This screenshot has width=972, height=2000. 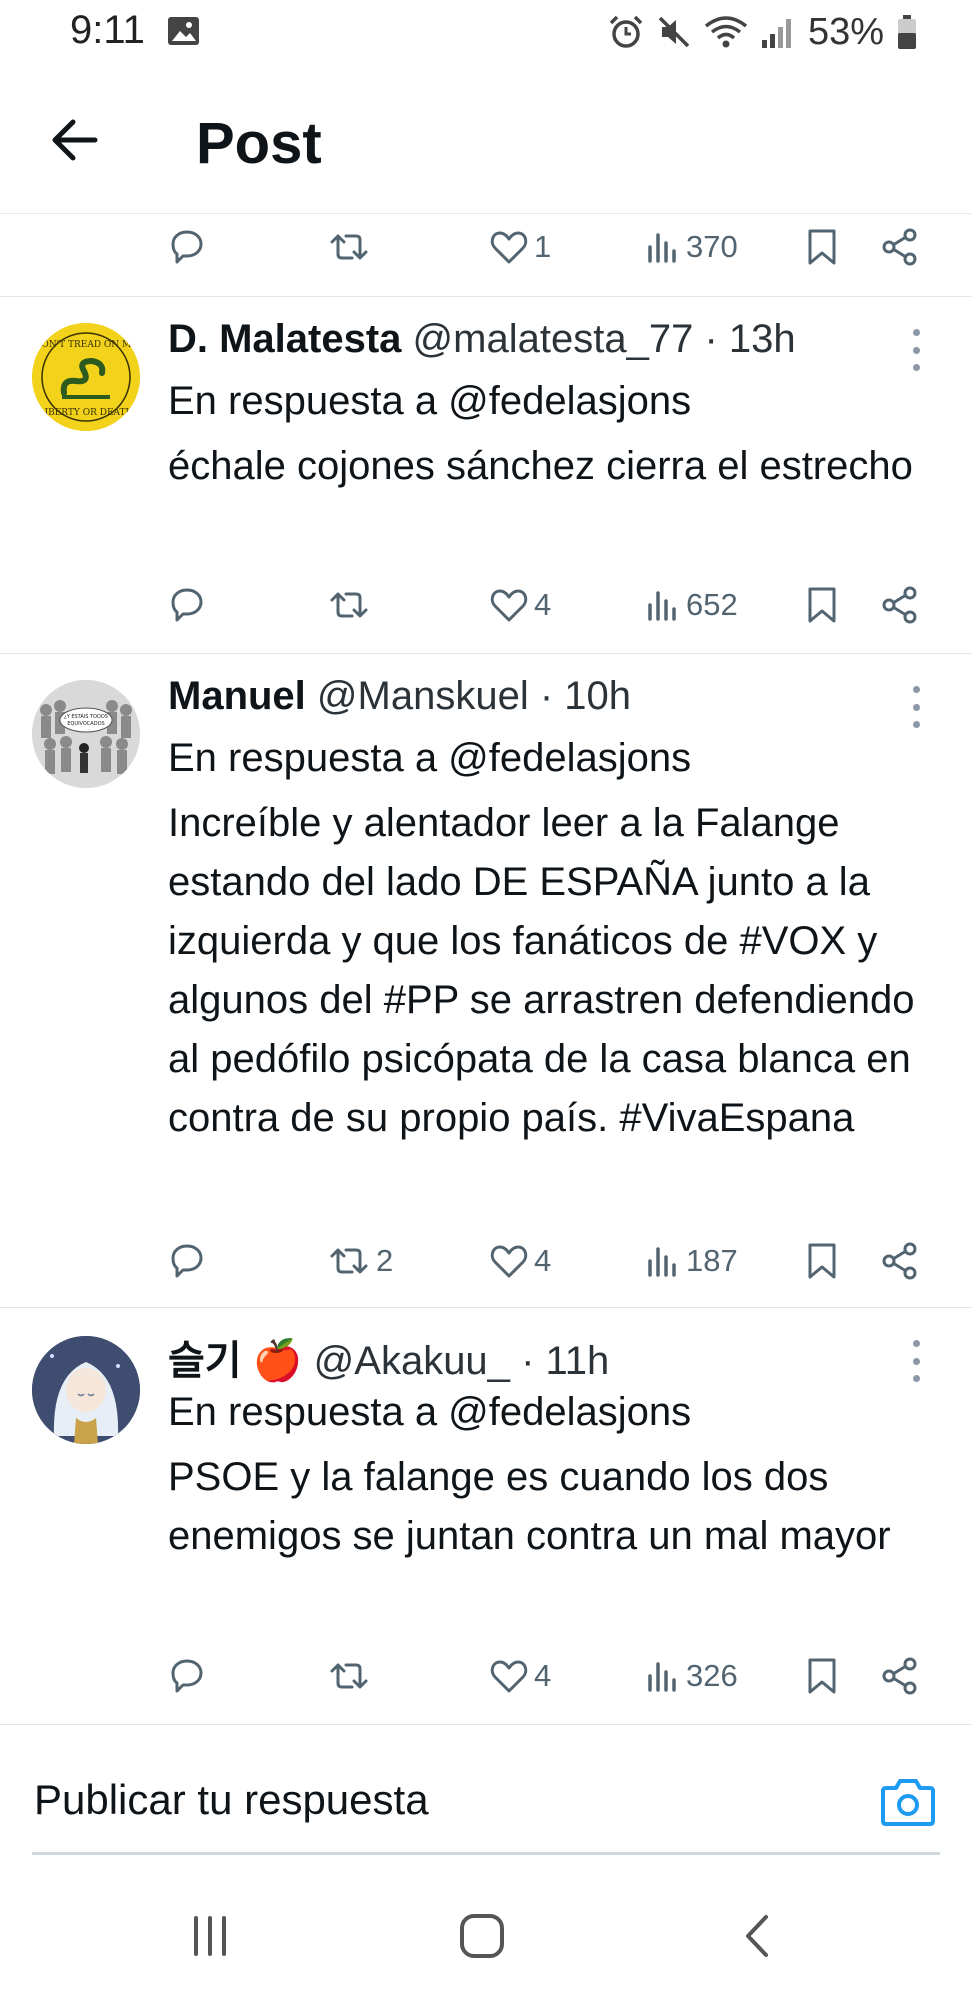 I want to click on views-count: 187, so click(x=712, y=1260).